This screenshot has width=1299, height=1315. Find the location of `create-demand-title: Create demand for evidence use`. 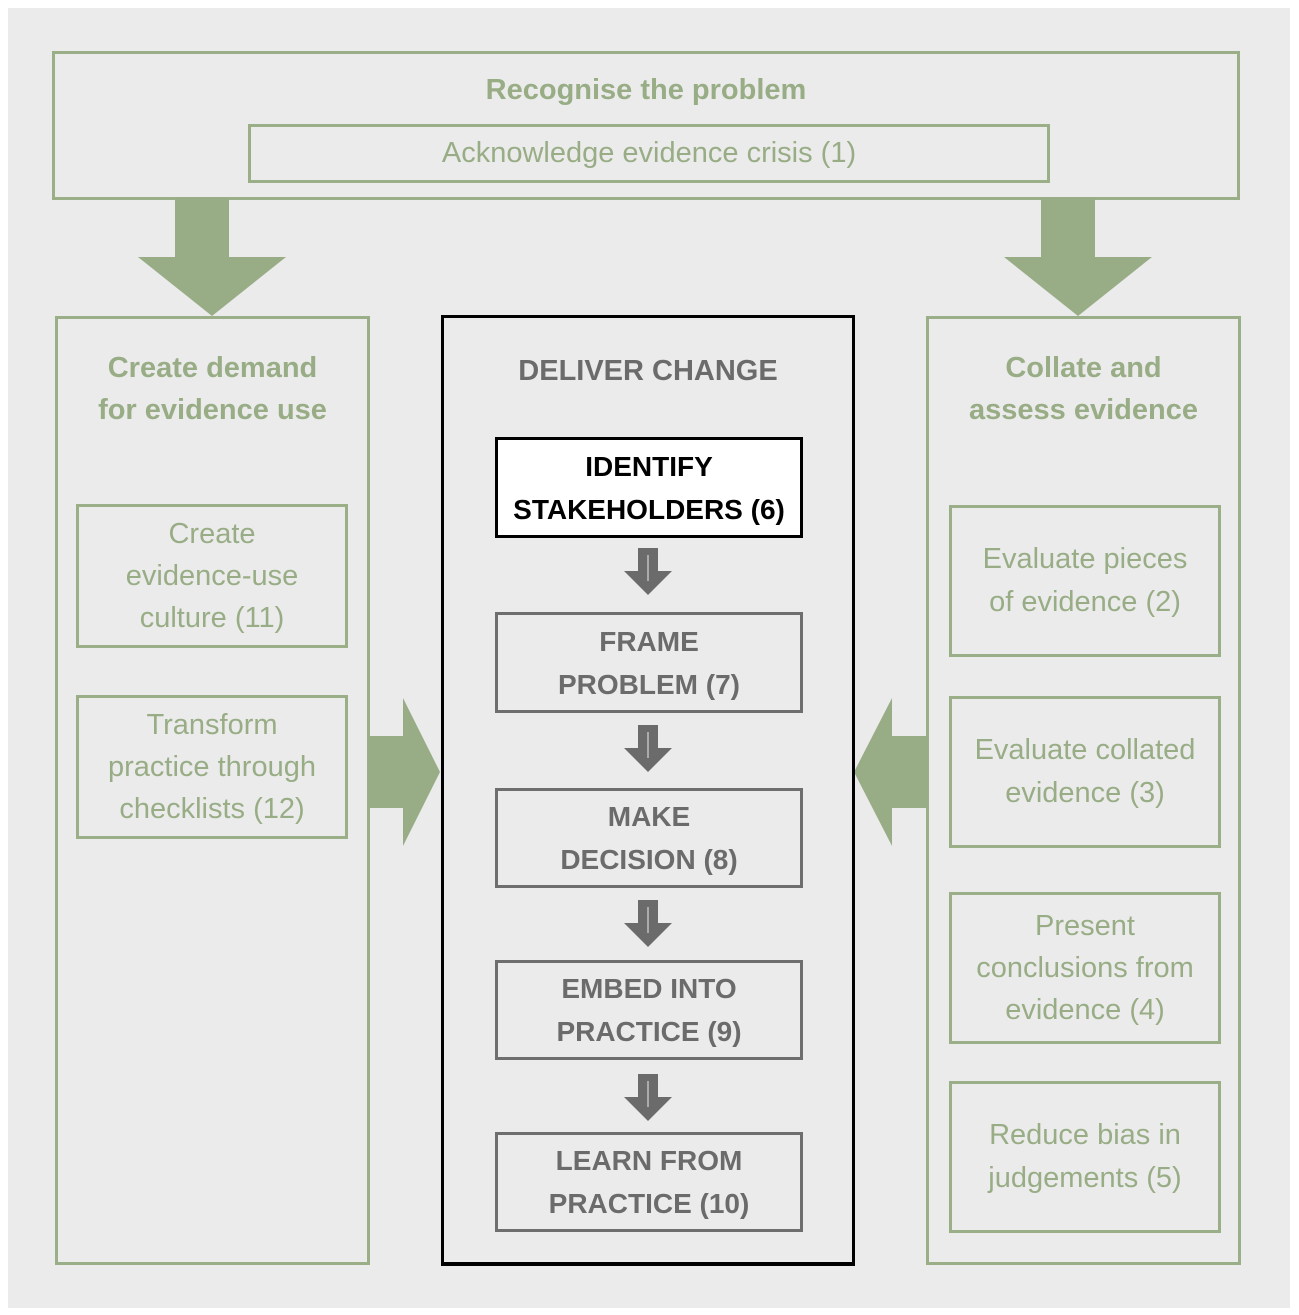

create-demand-title: Create demand for evidence use is located at coordinates (212, 389).